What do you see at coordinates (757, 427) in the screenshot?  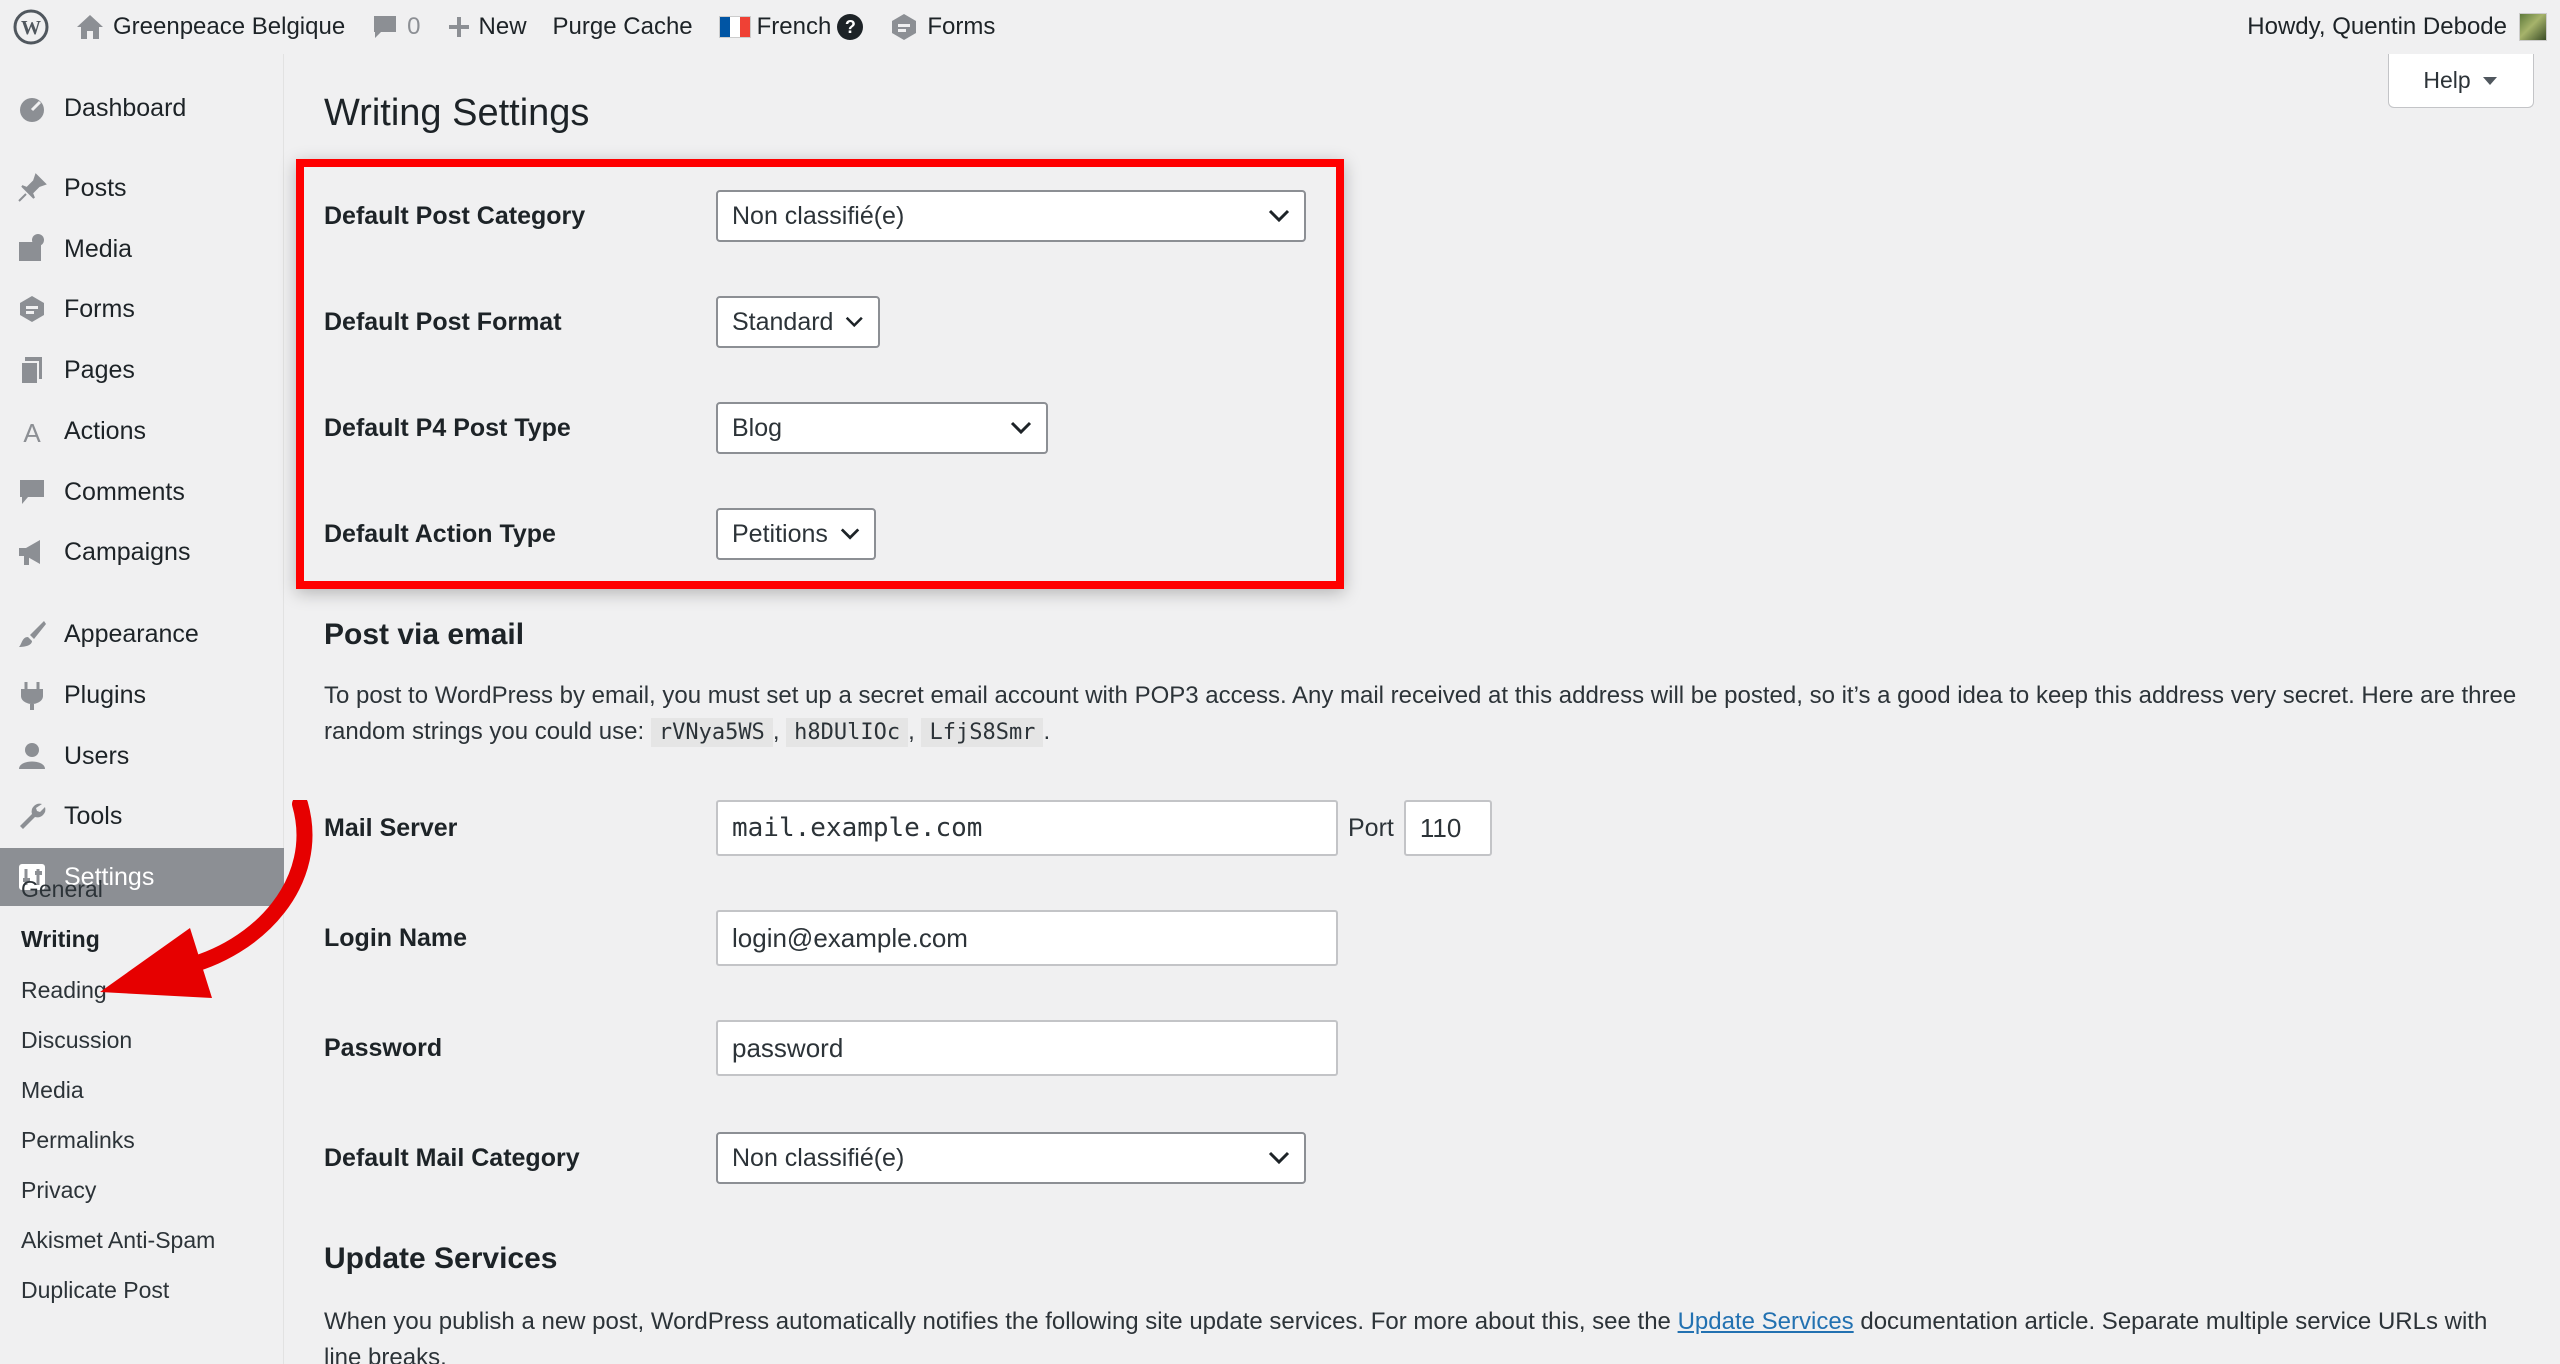 I see `default-p4-post-type-value: Blog` at bounding box center [757, 427].